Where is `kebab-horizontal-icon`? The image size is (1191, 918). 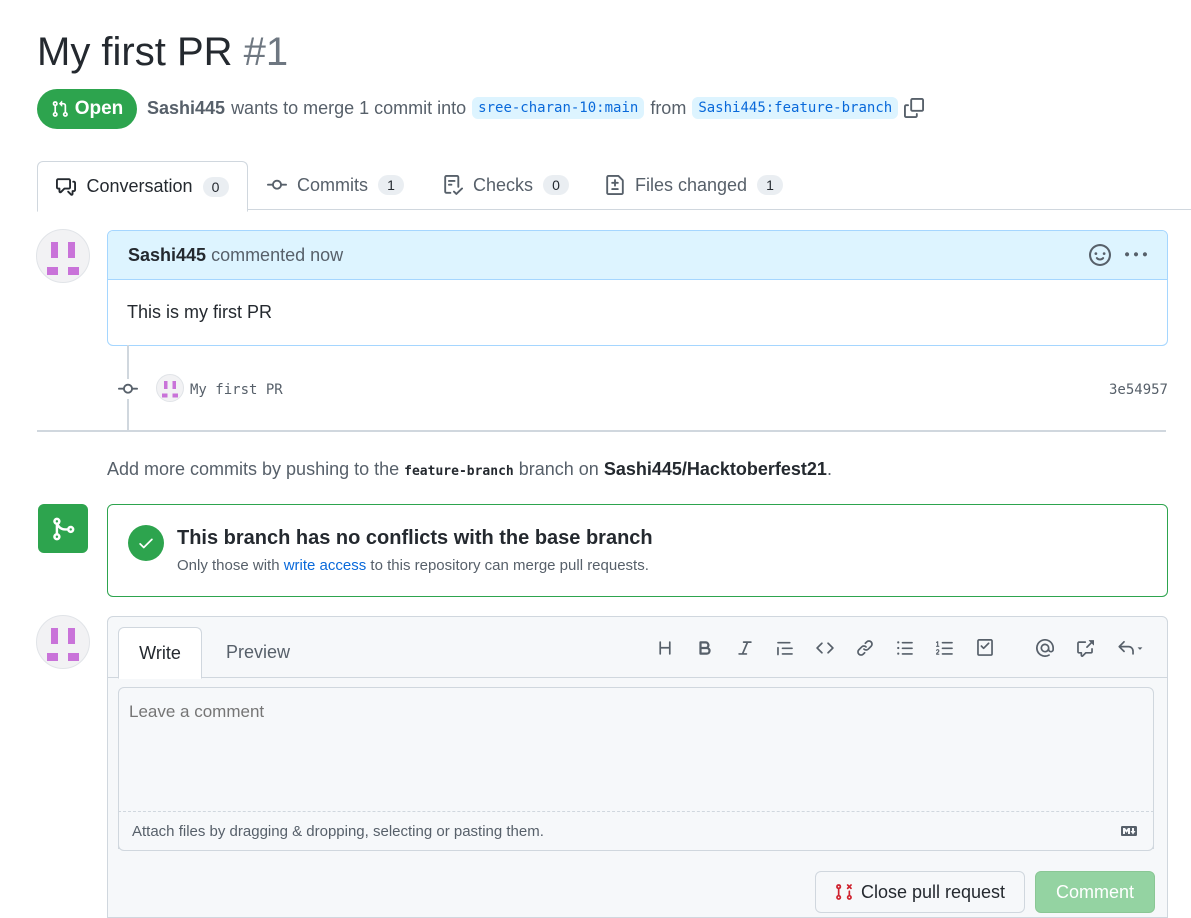 kebab-horizontal-icon is located at coordinates (1136, 255).